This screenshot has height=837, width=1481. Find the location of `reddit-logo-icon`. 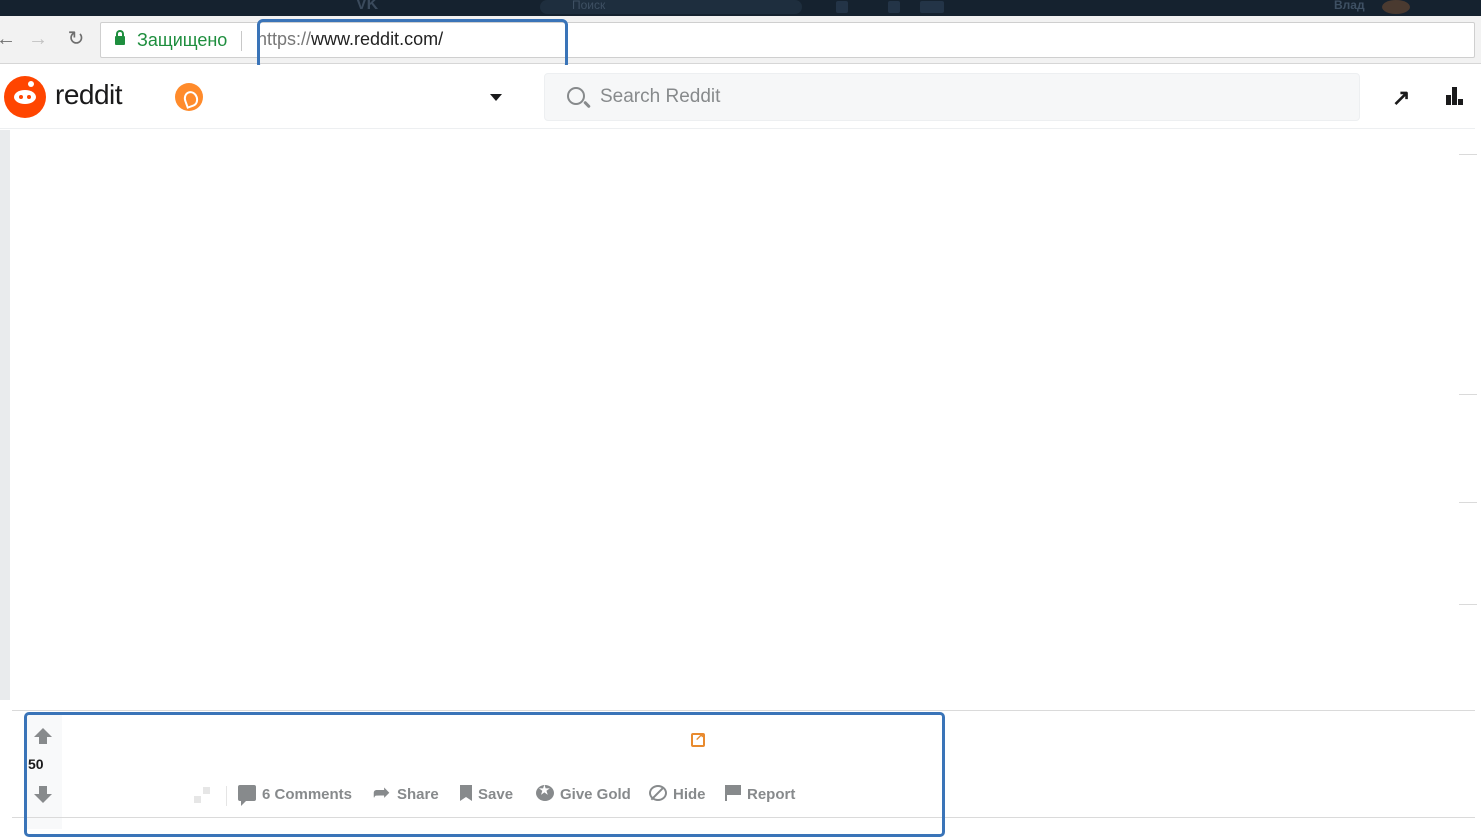

reddit-logo-icon is located at coordinates (25, 97).